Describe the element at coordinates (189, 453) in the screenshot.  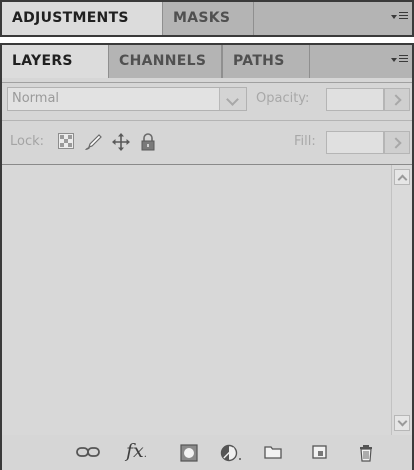
I see `layer-mask-icon` at that location.